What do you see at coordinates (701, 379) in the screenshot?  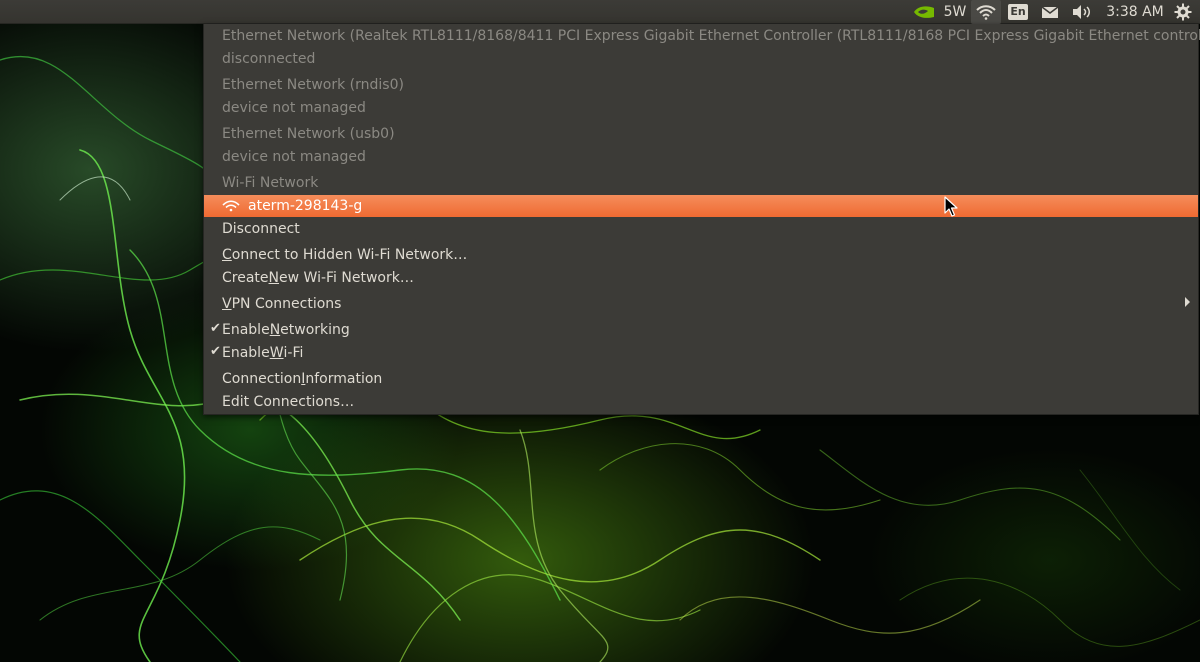 I see `connection-information-item: Connection Information` at bounding box center [701, 379].